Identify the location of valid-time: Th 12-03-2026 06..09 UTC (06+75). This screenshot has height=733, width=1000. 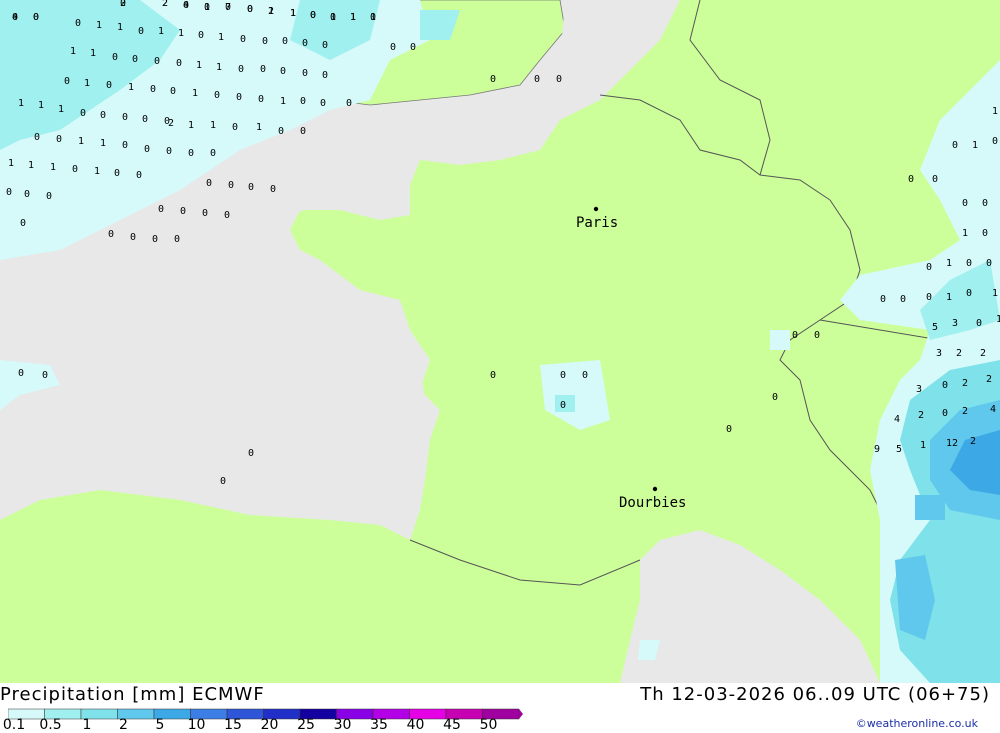
(815, 694).